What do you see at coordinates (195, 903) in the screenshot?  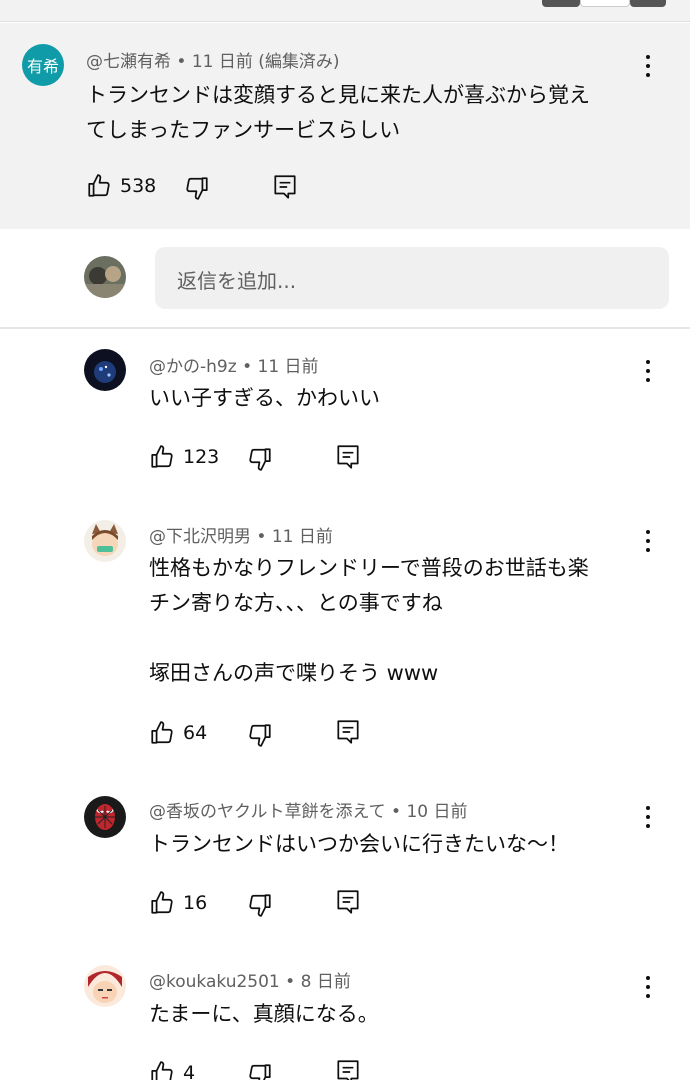 I see `like-count: 16` at bounding box center [195, 903].